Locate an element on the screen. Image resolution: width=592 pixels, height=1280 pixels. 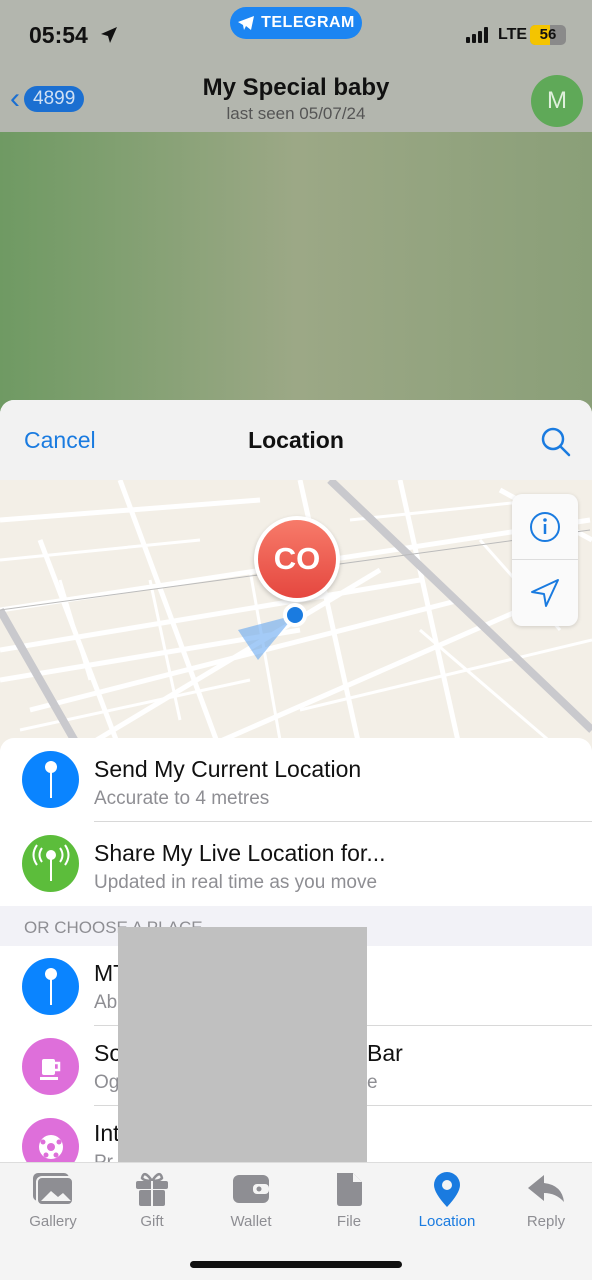
tab-location: Location is located at coordinates (447, 1200).